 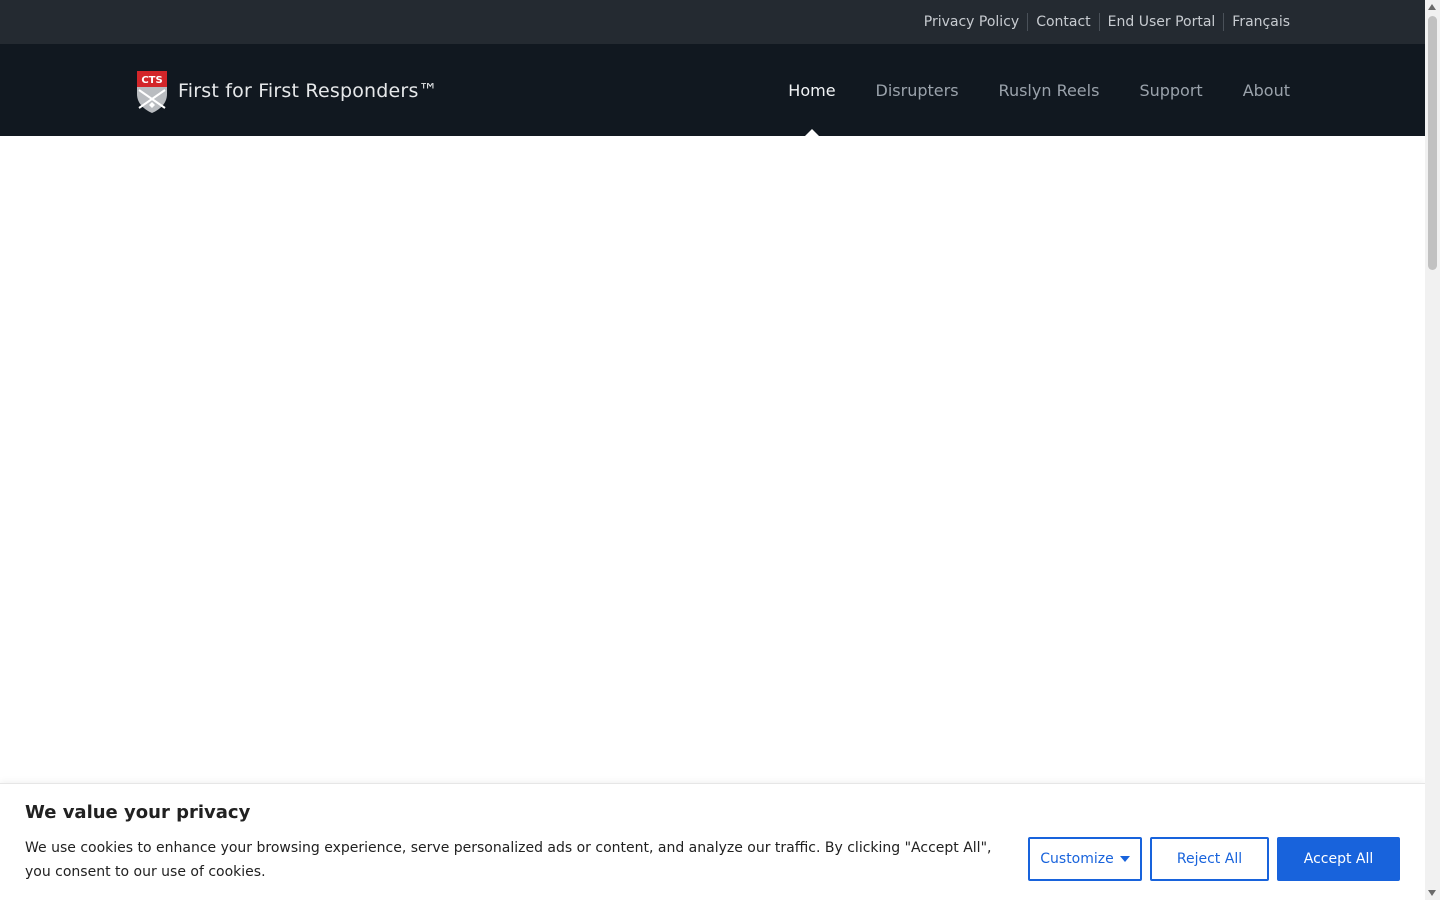 What do you see at coordinates (1432, 450) in the screenshot?
I see `page-scrollbar` at bounding box center [1432, 450].